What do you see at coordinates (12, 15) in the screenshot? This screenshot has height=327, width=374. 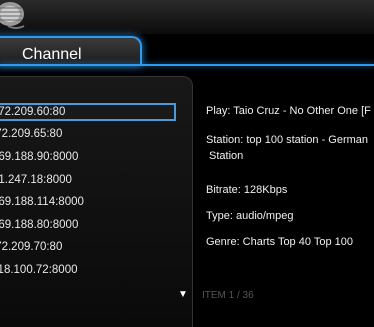 I see `microphone-logo-icon` at bounding box center [12, 15].